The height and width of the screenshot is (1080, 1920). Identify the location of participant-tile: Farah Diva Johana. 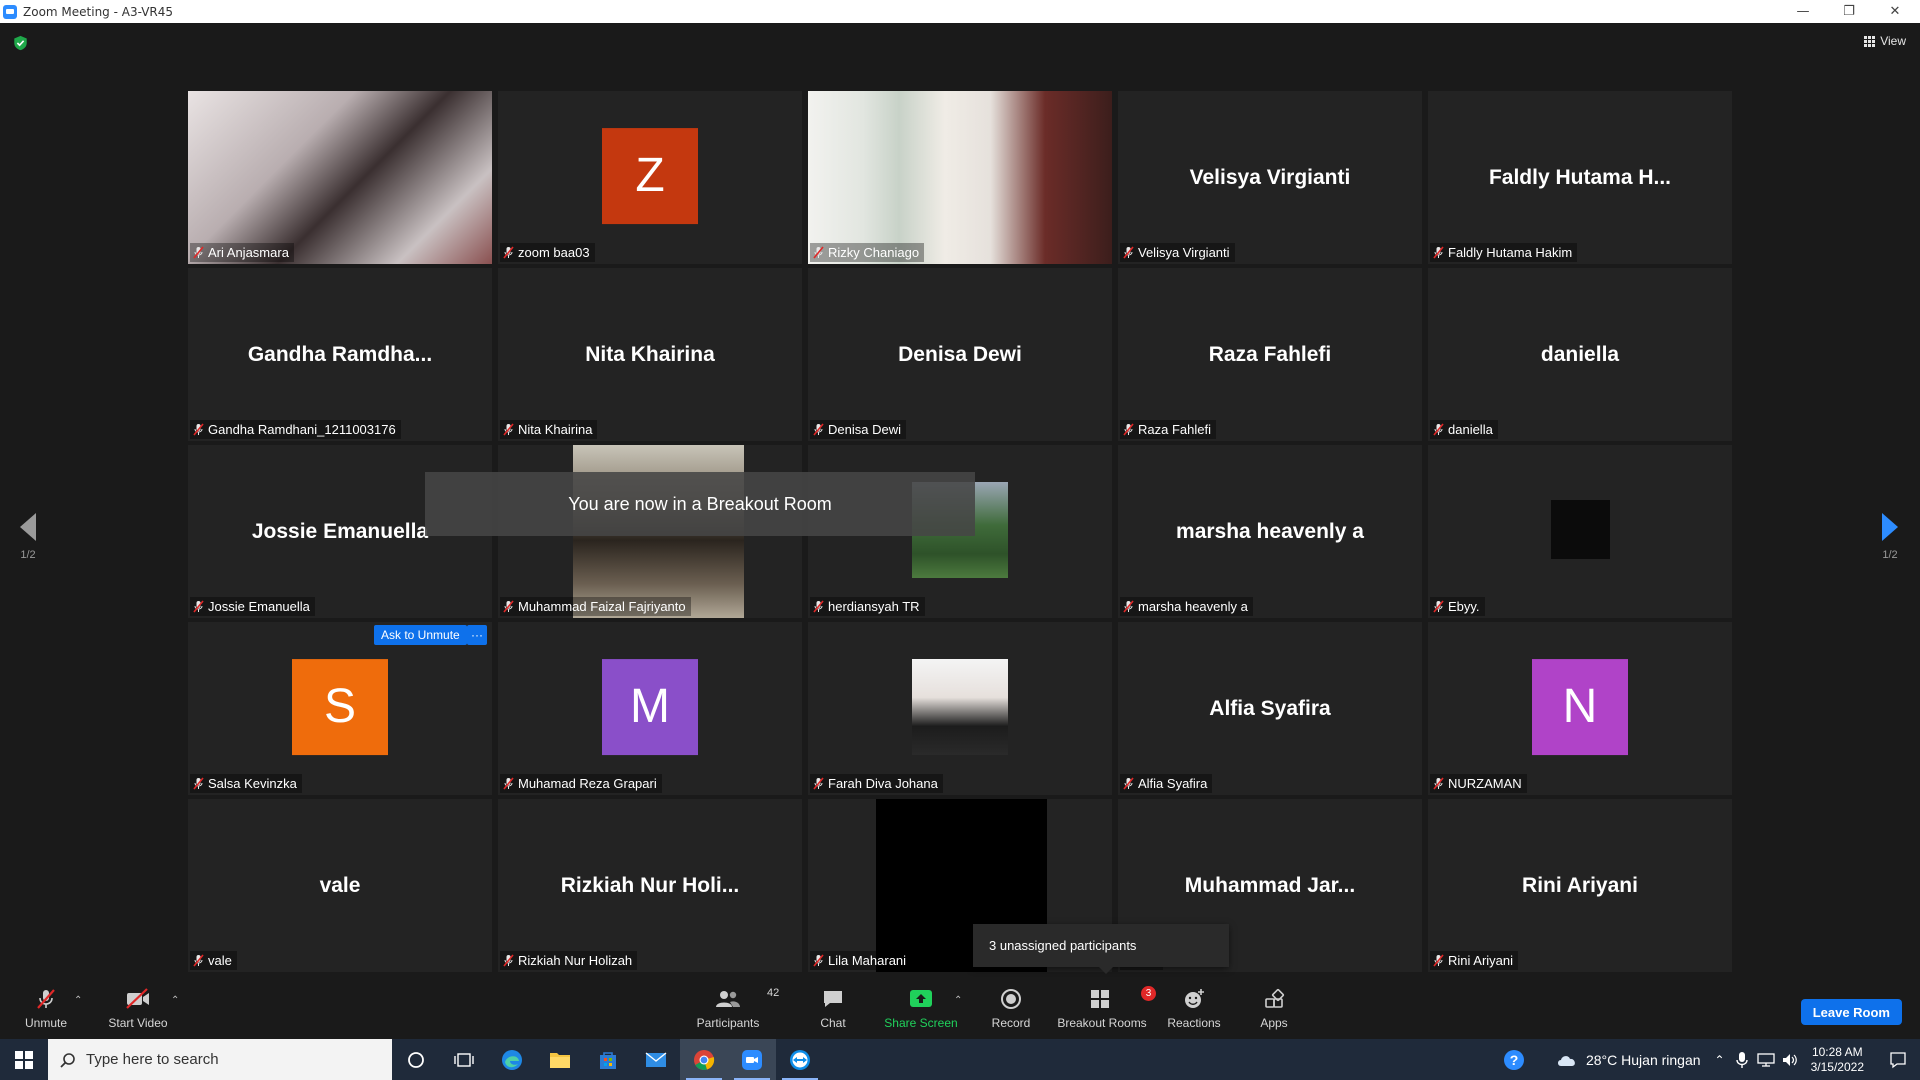
(960, 708).